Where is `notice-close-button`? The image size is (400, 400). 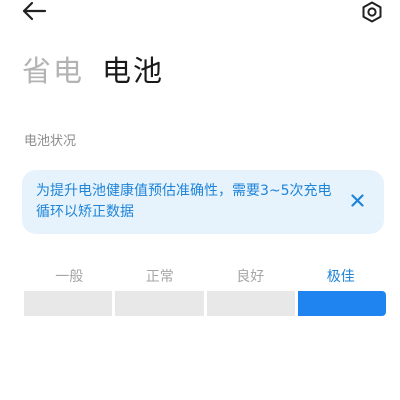
notice-close-button is located at coordinates (357, 201).